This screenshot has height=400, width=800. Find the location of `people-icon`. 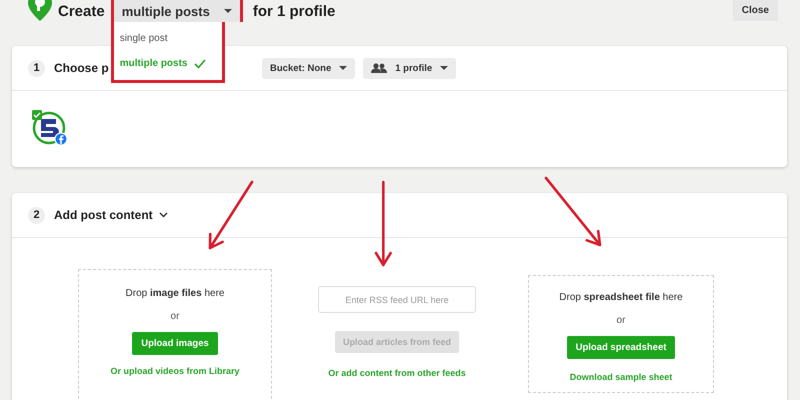

people-icon is located at coordinates (379, 68).